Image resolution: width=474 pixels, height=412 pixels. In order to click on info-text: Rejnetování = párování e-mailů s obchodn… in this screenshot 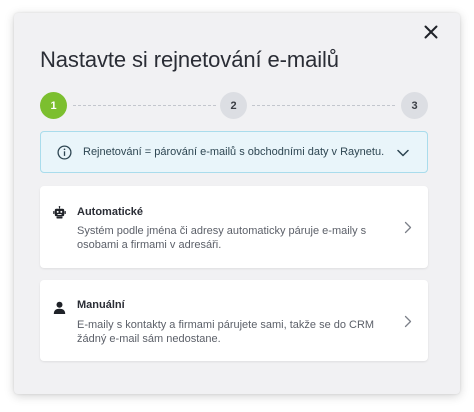, I will do `click(234, 152)`.